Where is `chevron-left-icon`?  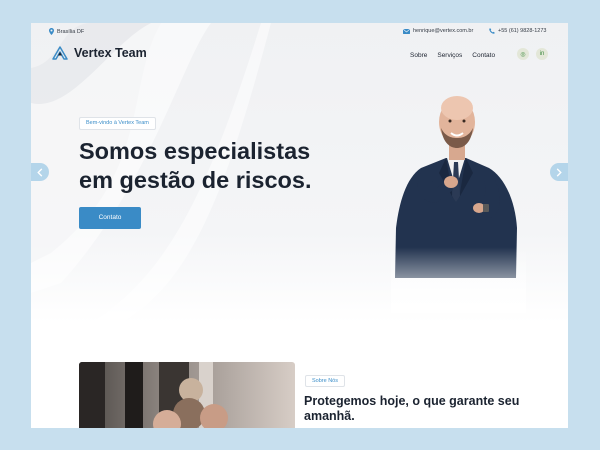 chevron-left-icon is located at coordinates (40, 172).